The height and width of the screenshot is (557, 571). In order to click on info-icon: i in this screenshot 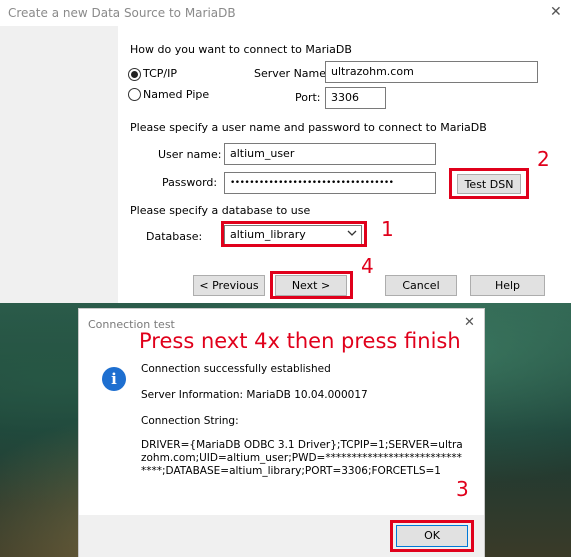, I will do `click(114, 379)`.